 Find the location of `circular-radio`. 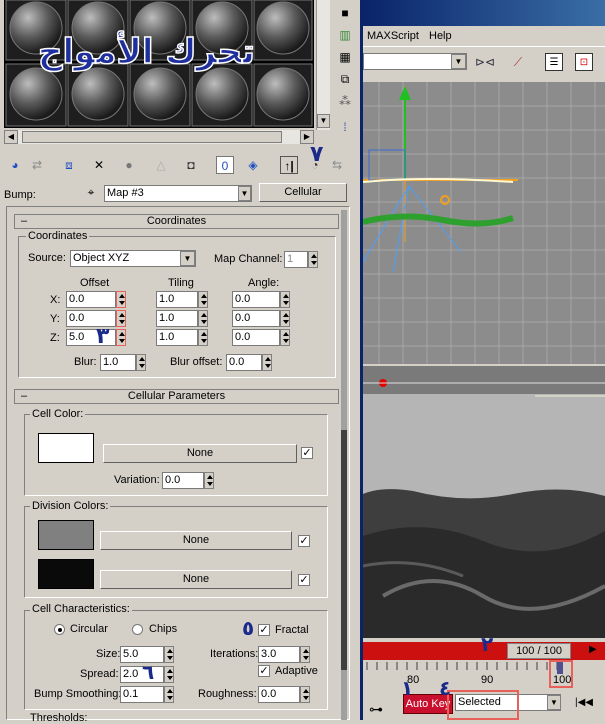

circular-radio is located at coordinates (59, 629).